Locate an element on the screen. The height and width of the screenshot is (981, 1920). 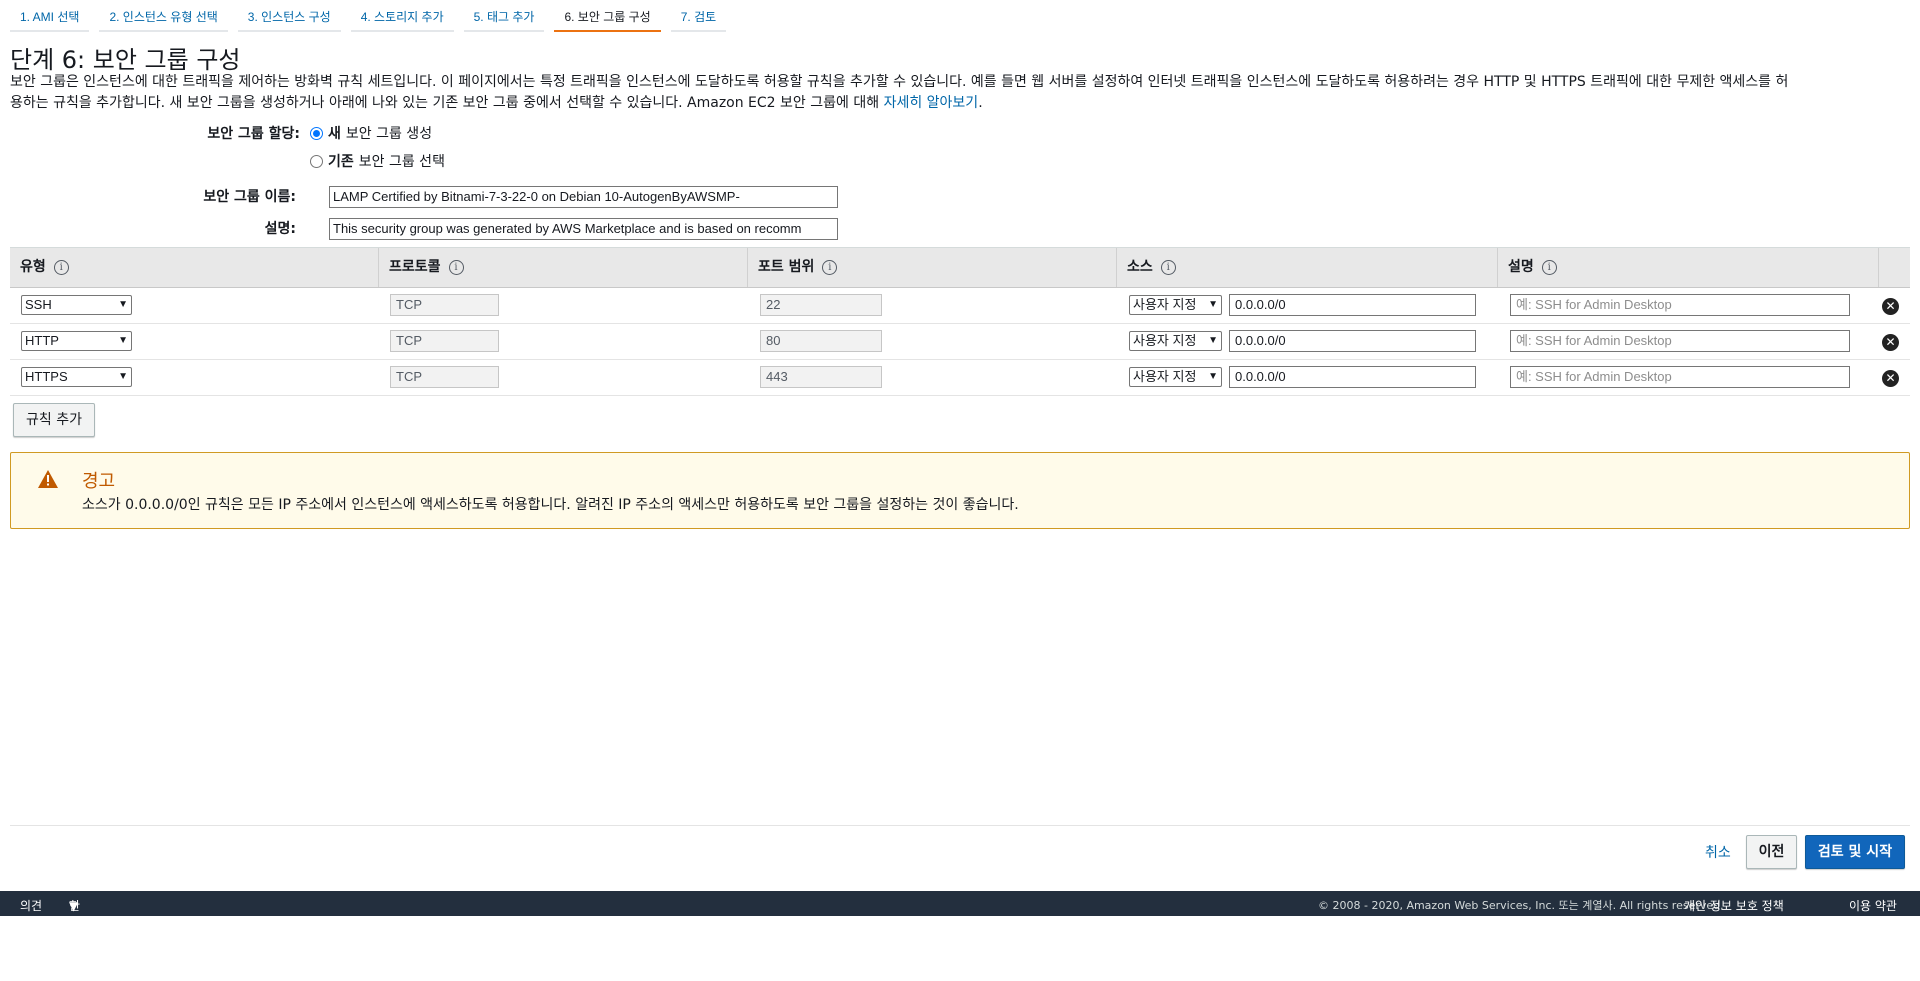
divider is located at coordinates (960, 825).